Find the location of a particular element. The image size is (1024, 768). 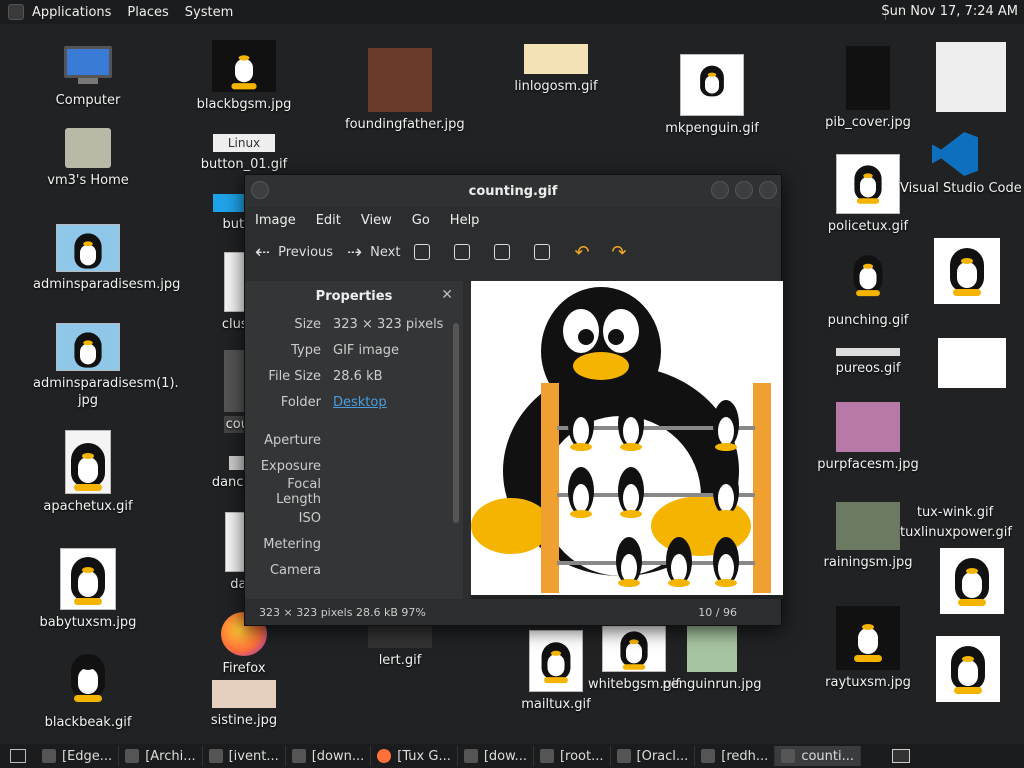

desktop-icon-raytuxsm: raytuxsm.jpg is located at coordinates (868, 648).